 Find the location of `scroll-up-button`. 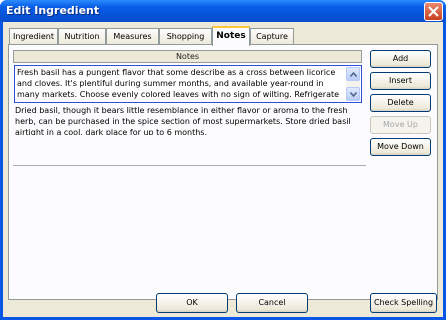

scroll-up-button is located at coordinates (353, 74).